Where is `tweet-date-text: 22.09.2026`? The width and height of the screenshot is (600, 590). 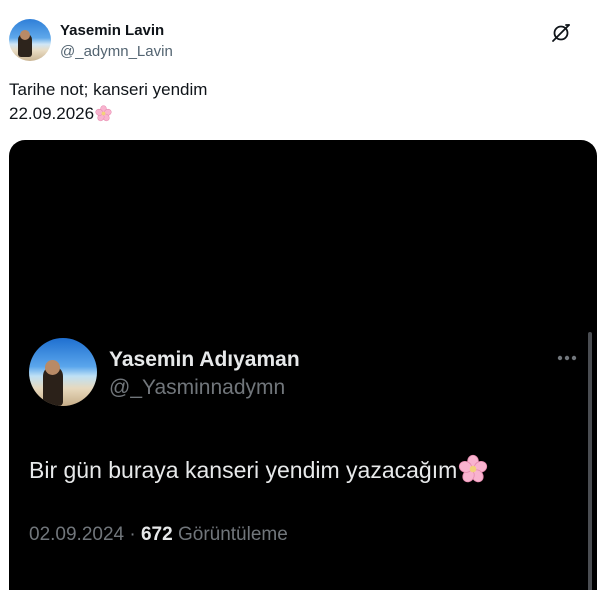
tweet-date-text: 22.09.2026 is located at coordinates (52, 113).